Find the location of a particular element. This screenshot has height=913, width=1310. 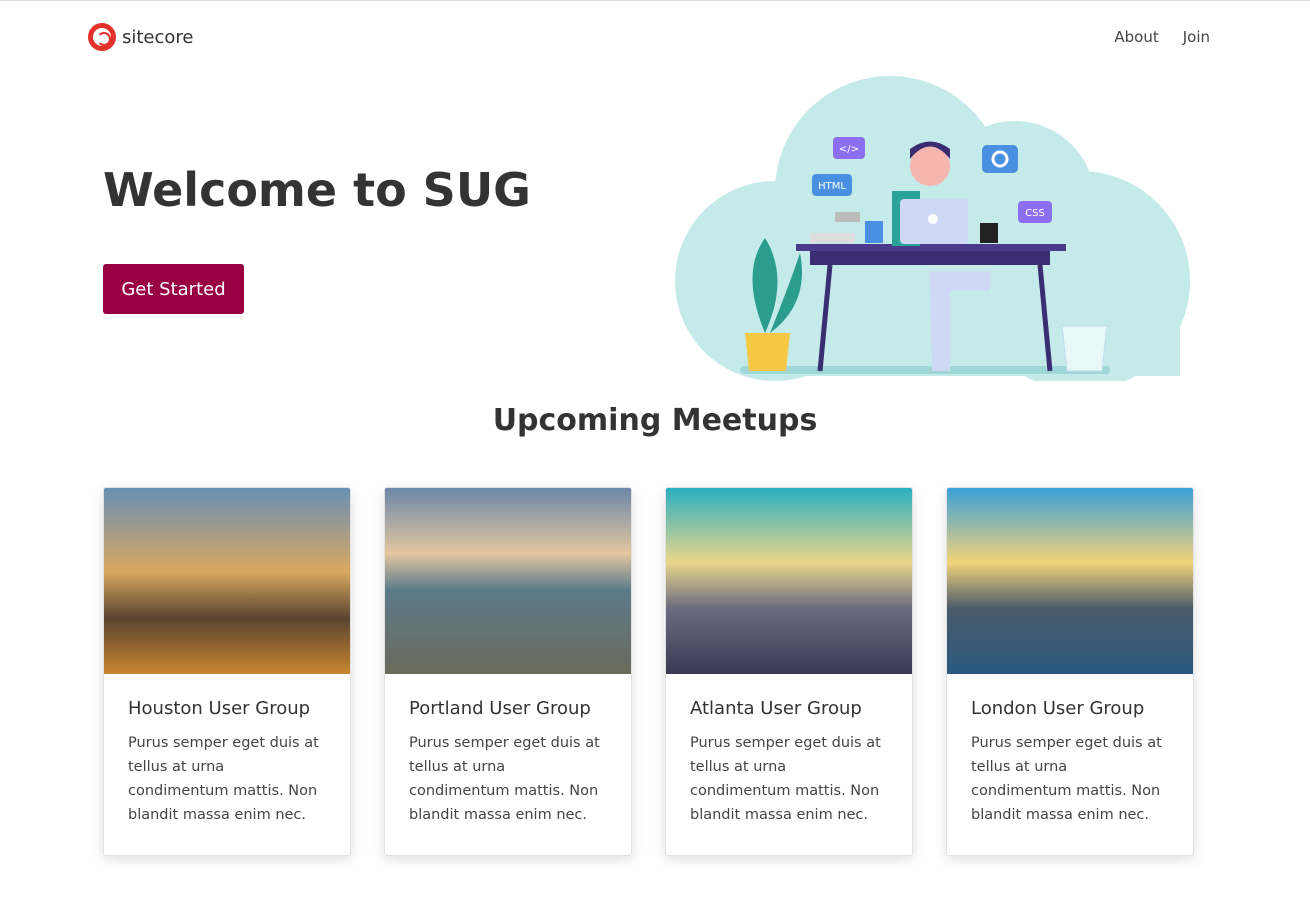

card-title: Atlanta User Group is located at coordinates (789, 708).